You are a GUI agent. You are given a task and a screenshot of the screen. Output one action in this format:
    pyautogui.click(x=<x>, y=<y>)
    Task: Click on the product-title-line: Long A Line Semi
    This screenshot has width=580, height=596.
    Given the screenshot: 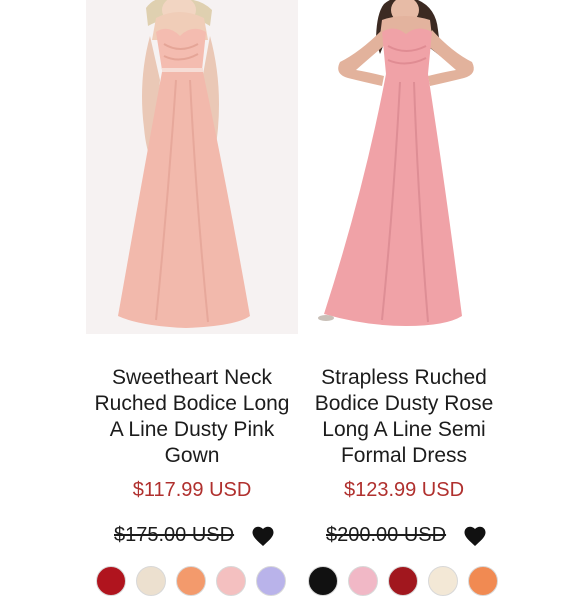 What is the action you would take?
    pyautogui.click(x=404, y=429)
    